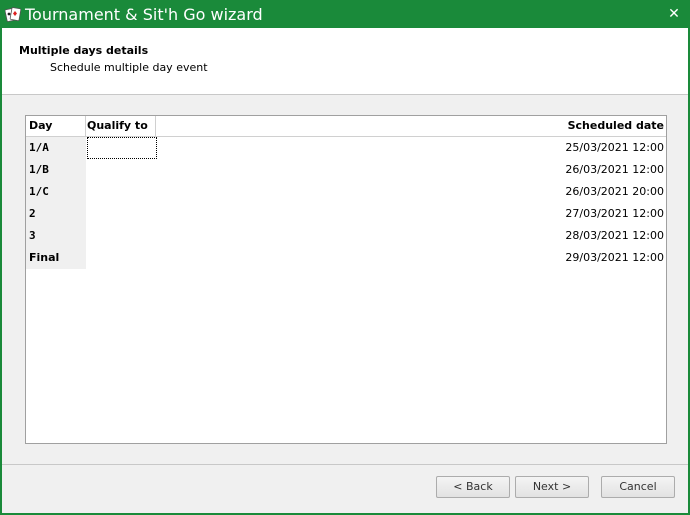 The width and height of the screenshot is (690, 515). I want to click on page-title: Multiple days details, so click(84, 50).